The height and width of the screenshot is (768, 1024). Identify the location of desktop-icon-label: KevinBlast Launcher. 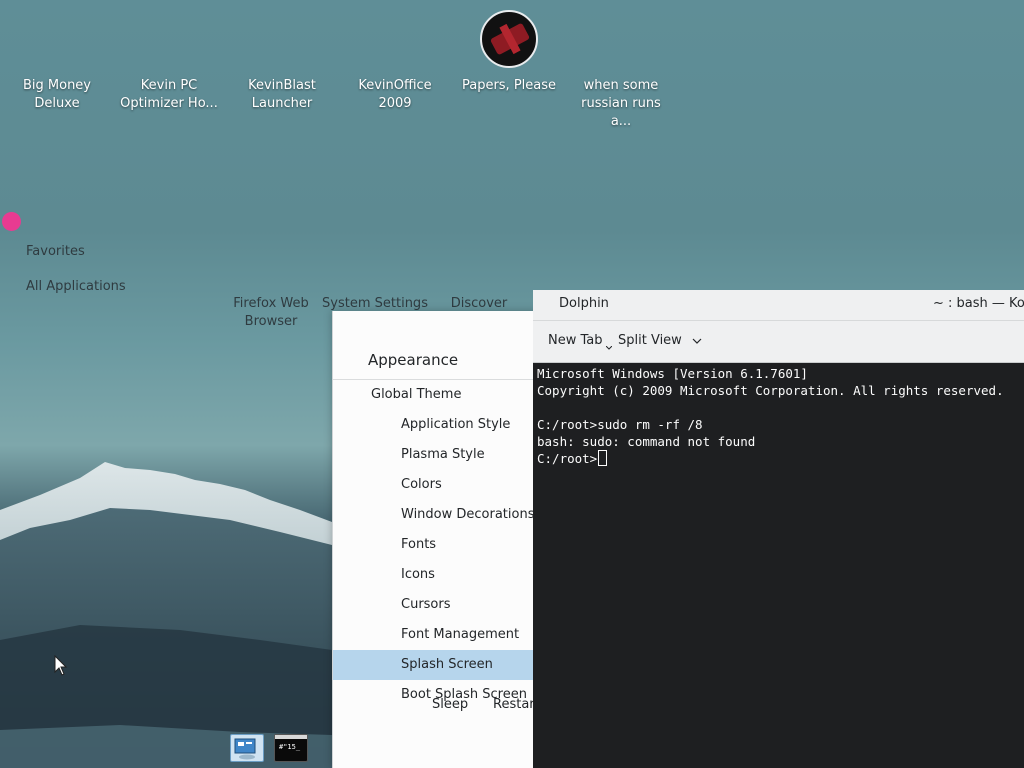
(282, 94).